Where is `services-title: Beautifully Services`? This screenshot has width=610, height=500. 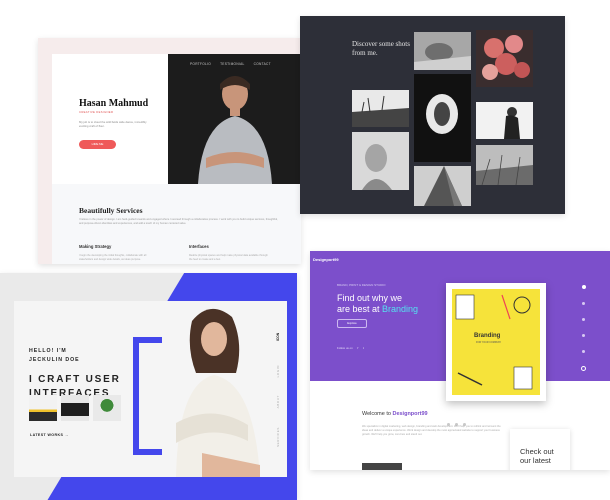
services-title: Beautifully Services is located at coordinates (111, 210).